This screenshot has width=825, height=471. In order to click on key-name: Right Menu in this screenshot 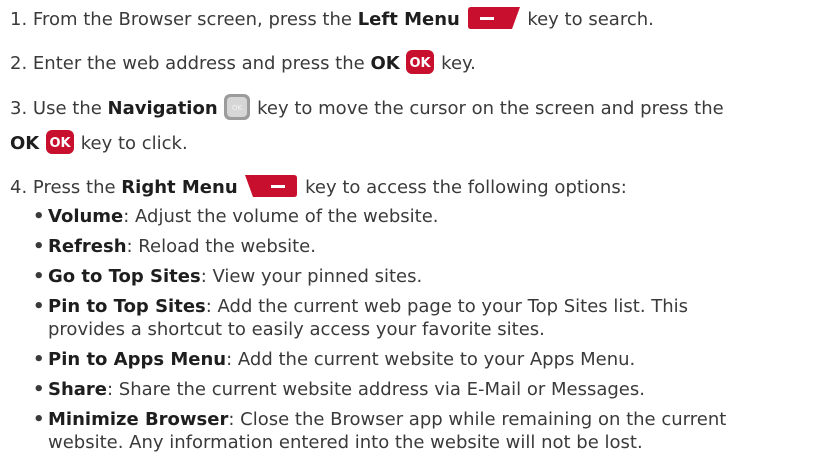, I will do `click(179, 187)`.